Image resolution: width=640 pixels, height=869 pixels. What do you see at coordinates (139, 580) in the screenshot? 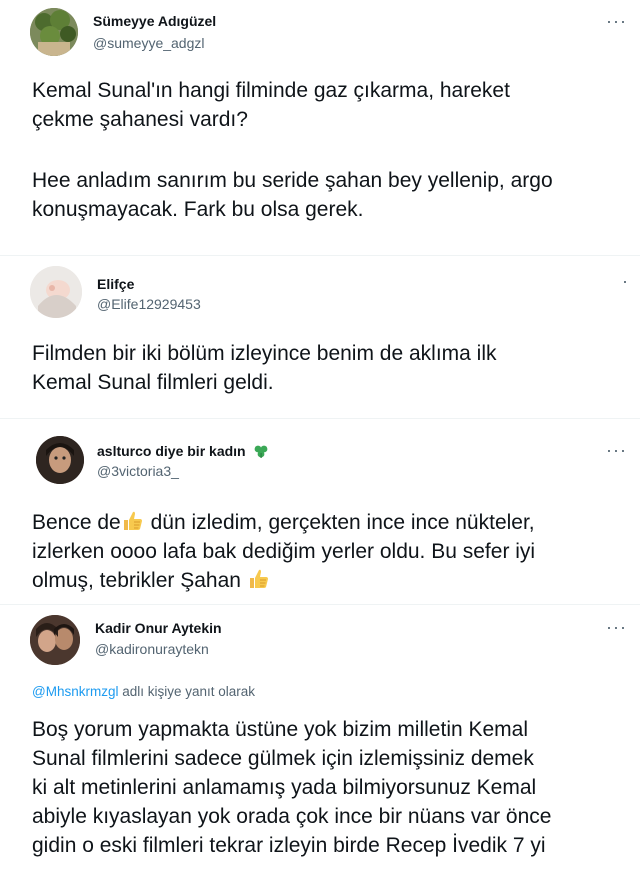
I see `tweet-text-segment: olmuş, tebrikler Şahan` at bounding box center [139, 580].